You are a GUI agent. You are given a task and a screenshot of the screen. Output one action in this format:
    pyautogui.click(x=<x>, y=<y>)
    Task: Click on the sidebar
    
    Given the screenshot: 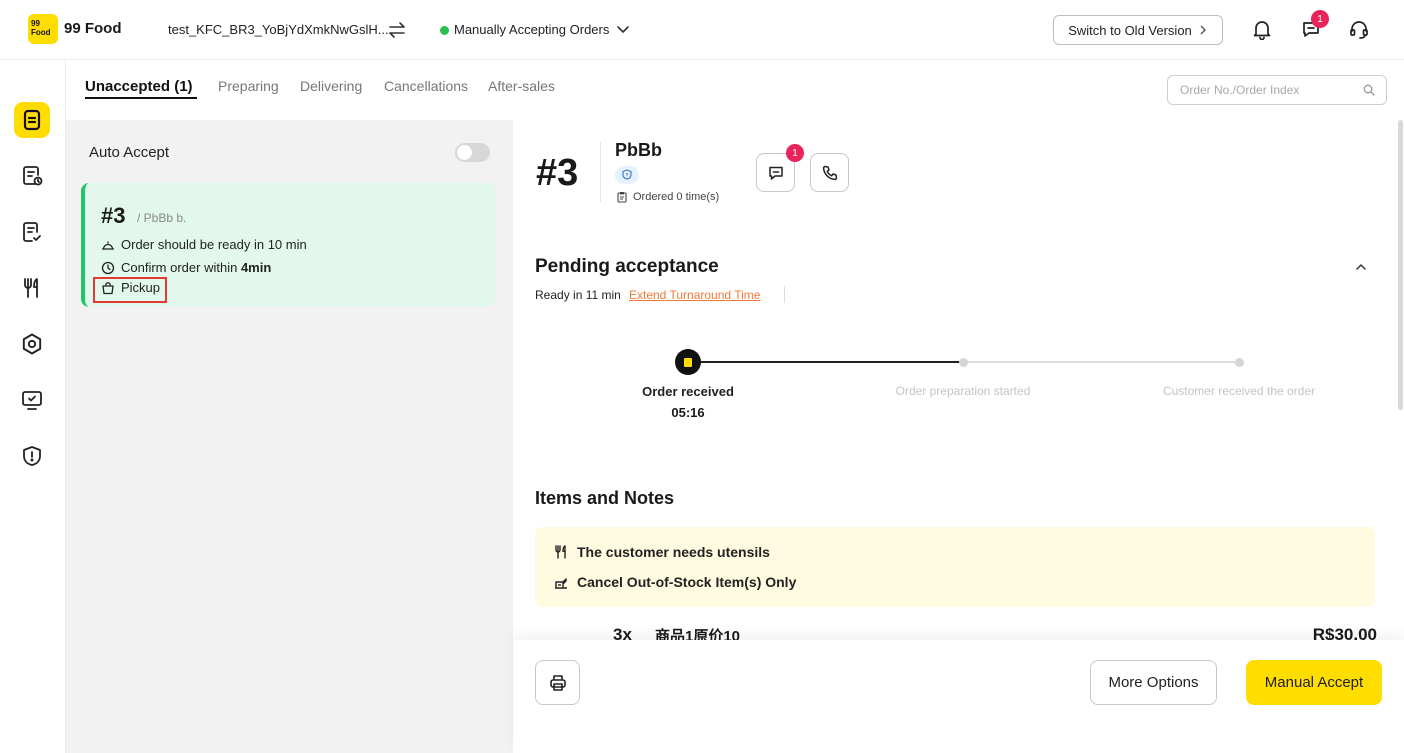 What is the action you would take?
    pyautogui.click(x=33, y=406)
    